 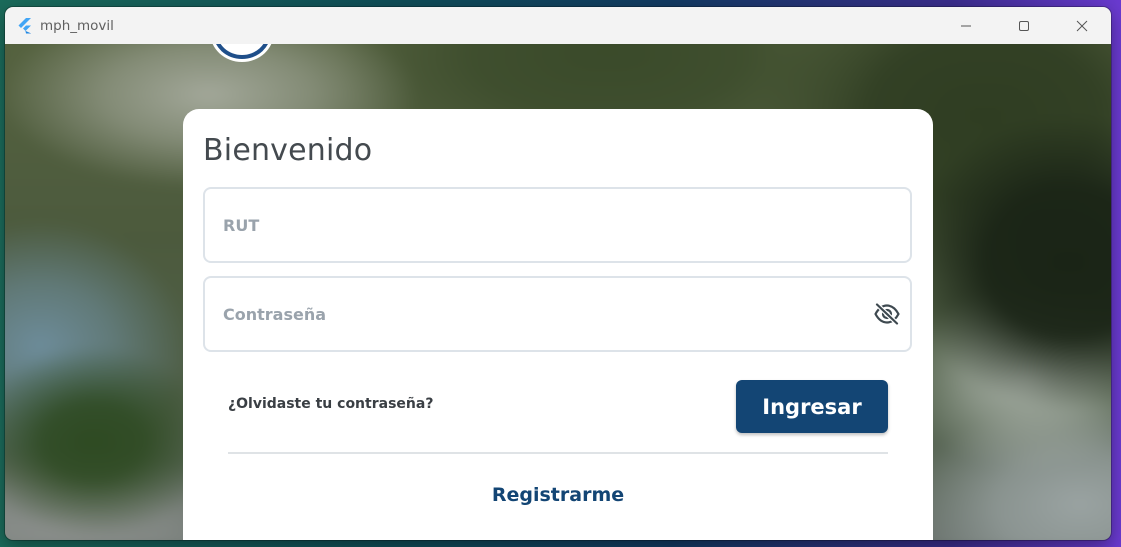 What do you see at coordinates (330, 404) in the screenshot?
I see `forgot-password-link: ¿Olvidaste tu contraseña?` at bounding box center [330, 404].